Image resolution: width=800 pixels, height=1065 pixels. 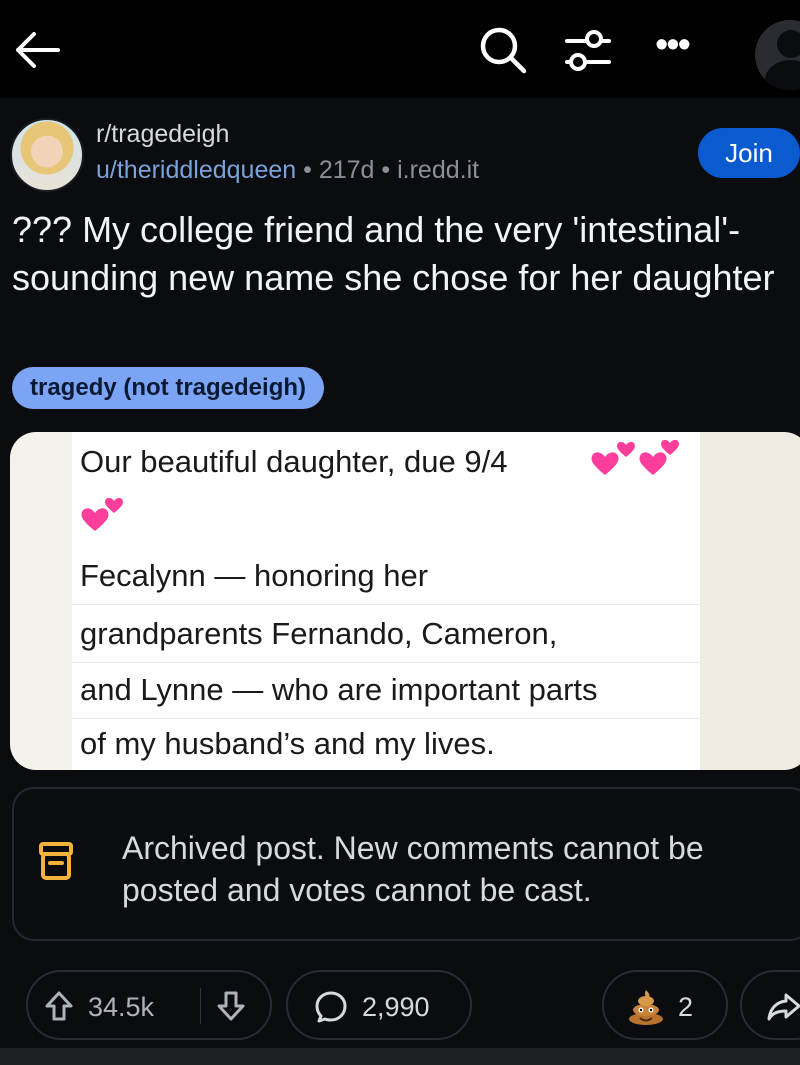 What do you see at coordinates (200, 1006) in the screenshot?
I see `vote-divider` at bounding box center [200, 1006].